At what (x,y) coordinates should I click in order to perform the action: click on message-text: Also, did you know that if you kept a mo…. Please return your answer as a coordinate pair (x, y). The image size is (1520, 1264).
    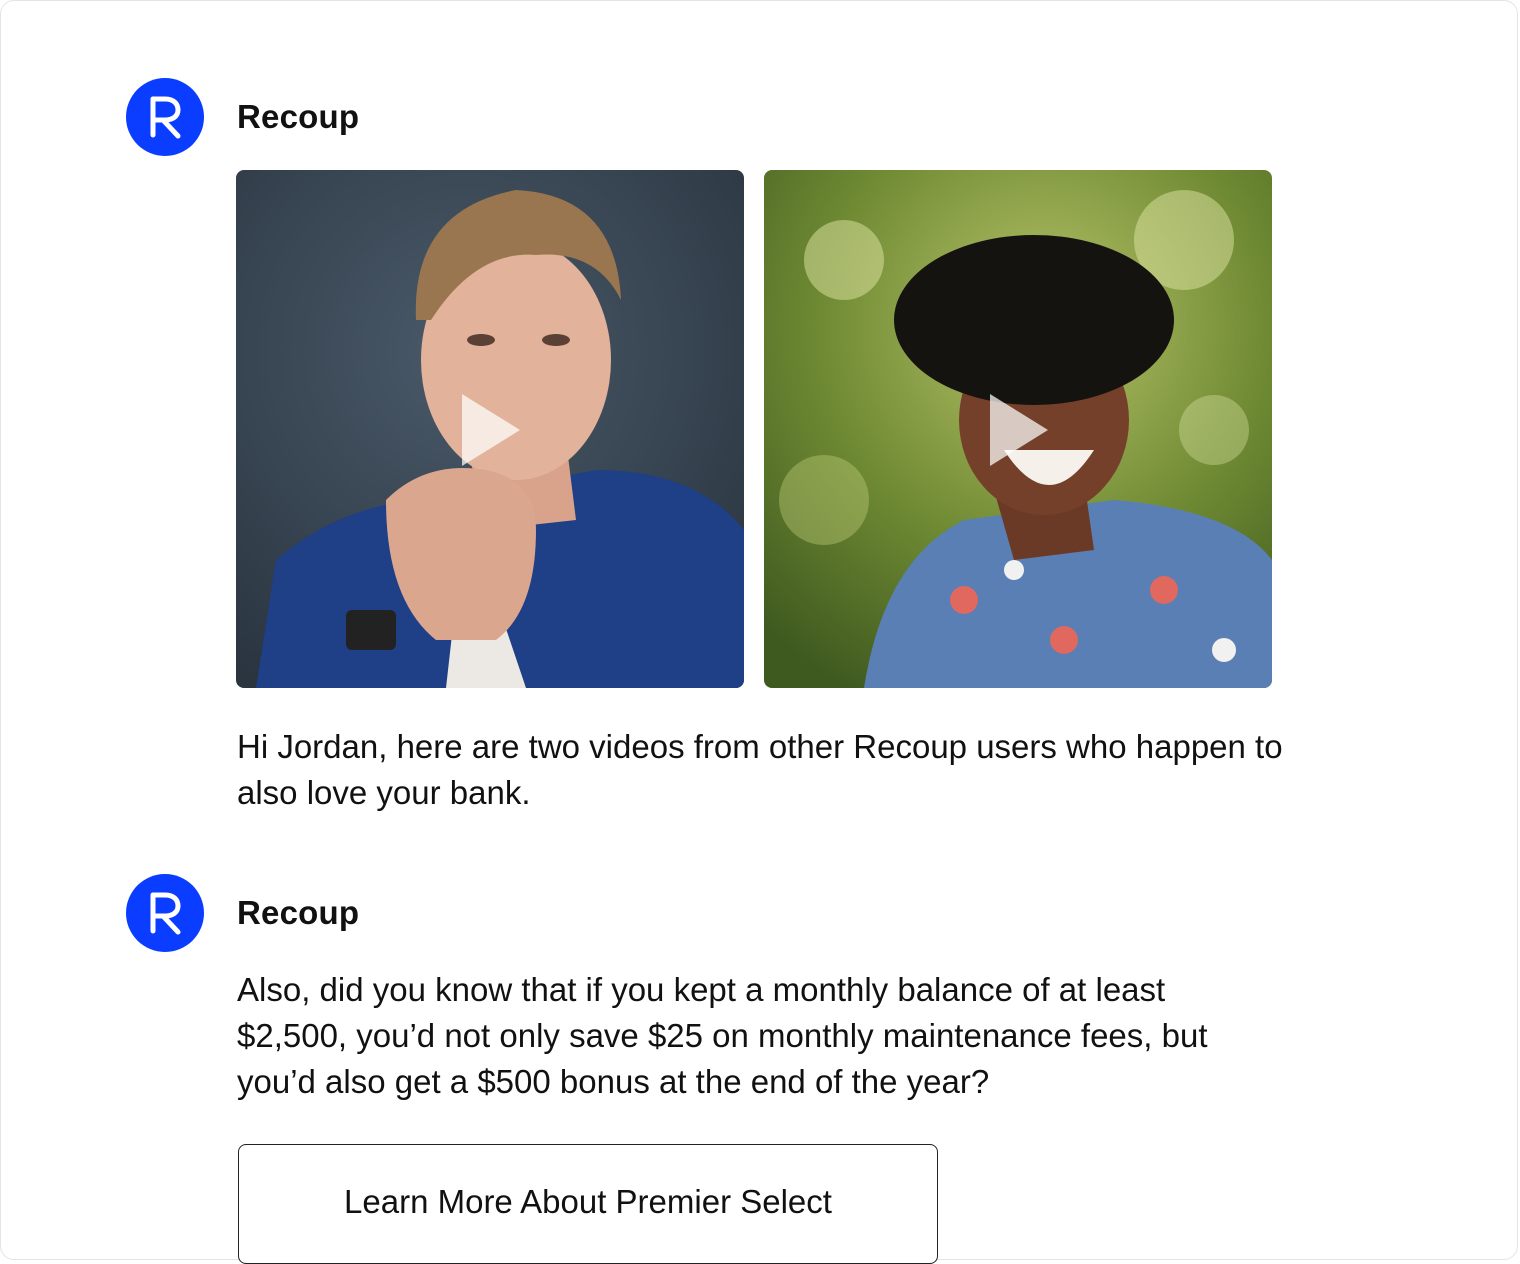
    Looking at the image, I should click on (722, 1035).